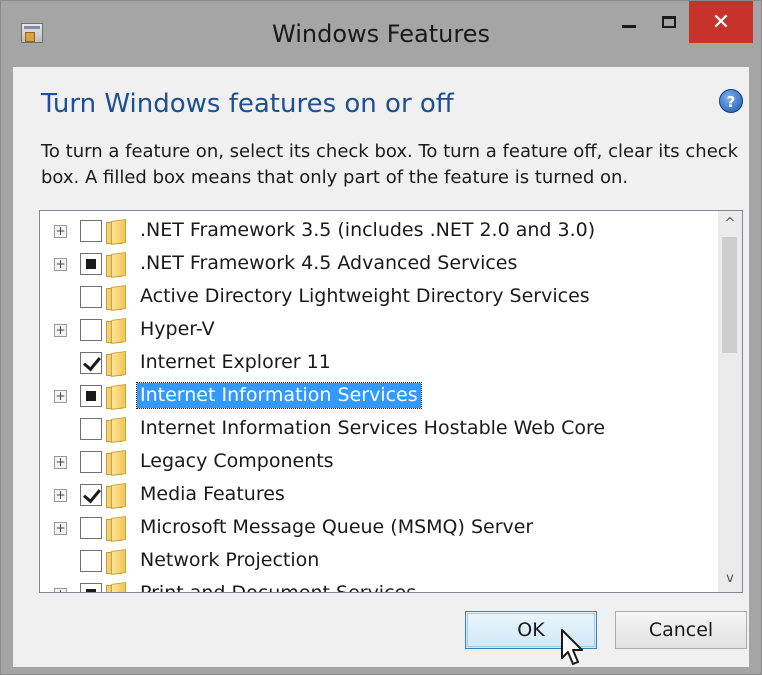  What do you see at coordinates (729, 295) in the screenshot?
I see `scrollbar-thumb` at bounding box center [729, 295].